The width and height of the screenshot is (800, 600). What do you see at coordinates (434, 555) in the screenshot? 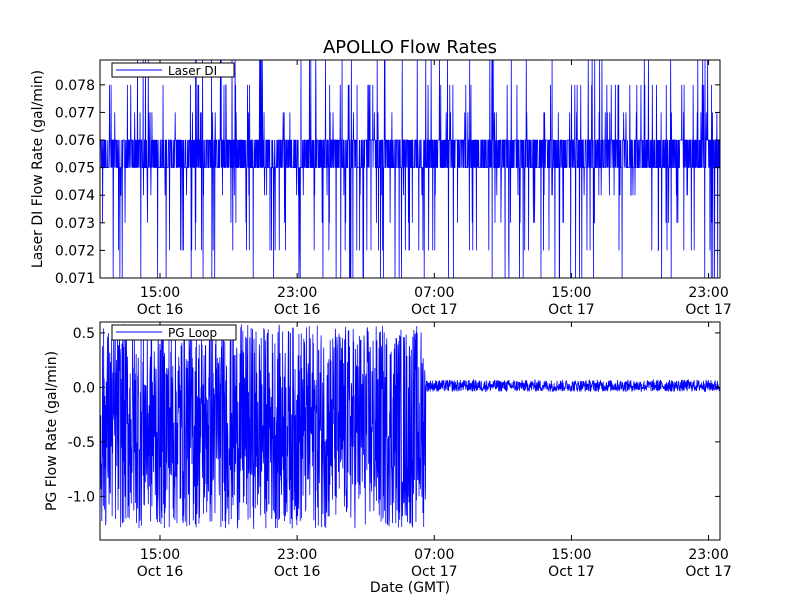
I see `pg-loop-x-tick-time: 07:00` at bounding box center [434, 555].